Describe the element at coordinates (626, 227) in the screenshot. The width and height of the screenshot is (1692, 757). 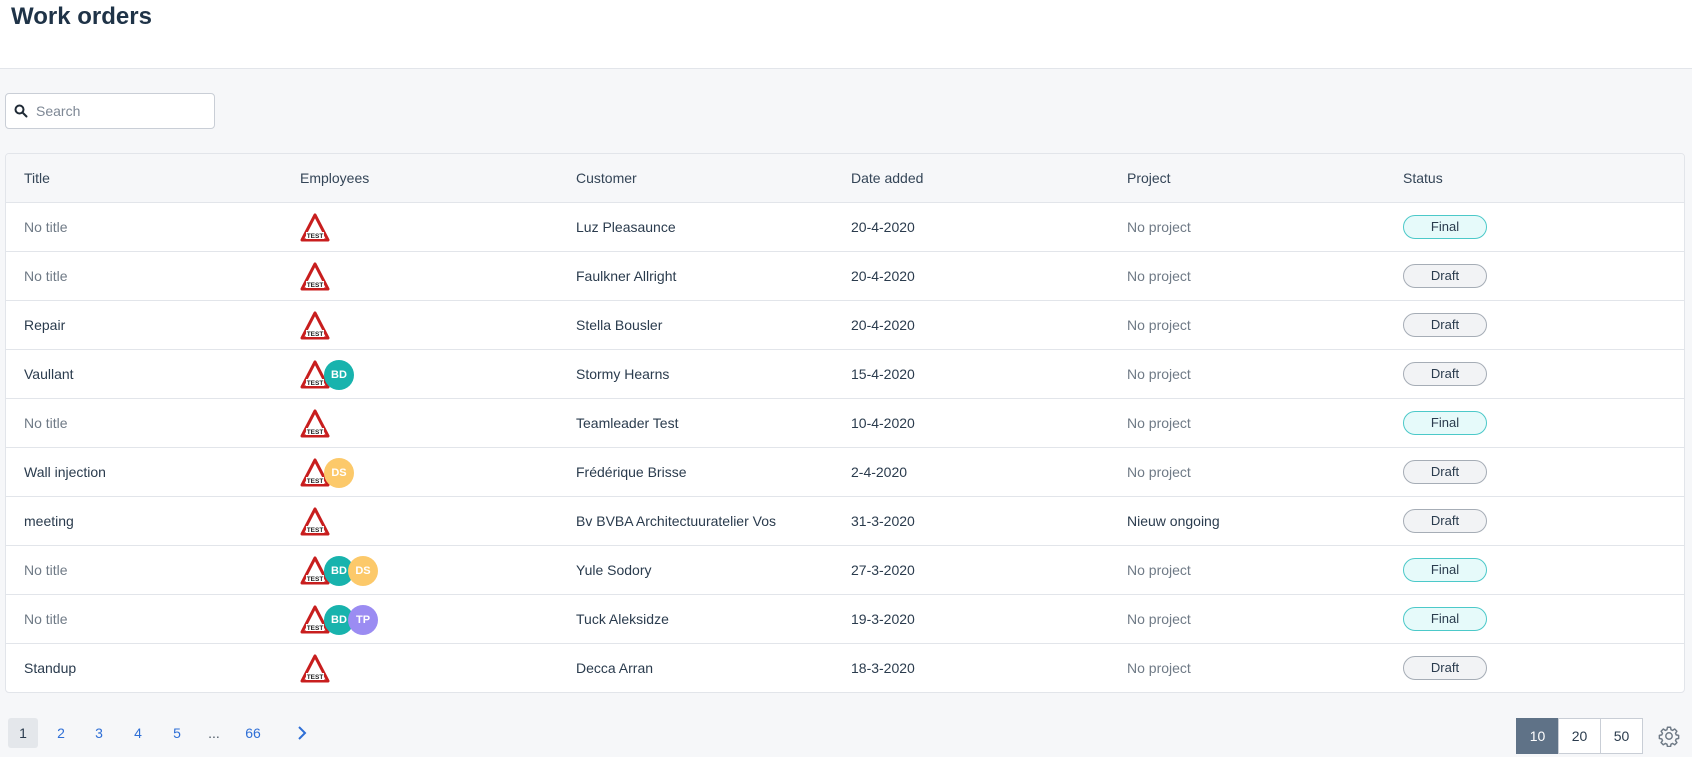
I see `cell-customer: Luz Pleasaunce` at that location.